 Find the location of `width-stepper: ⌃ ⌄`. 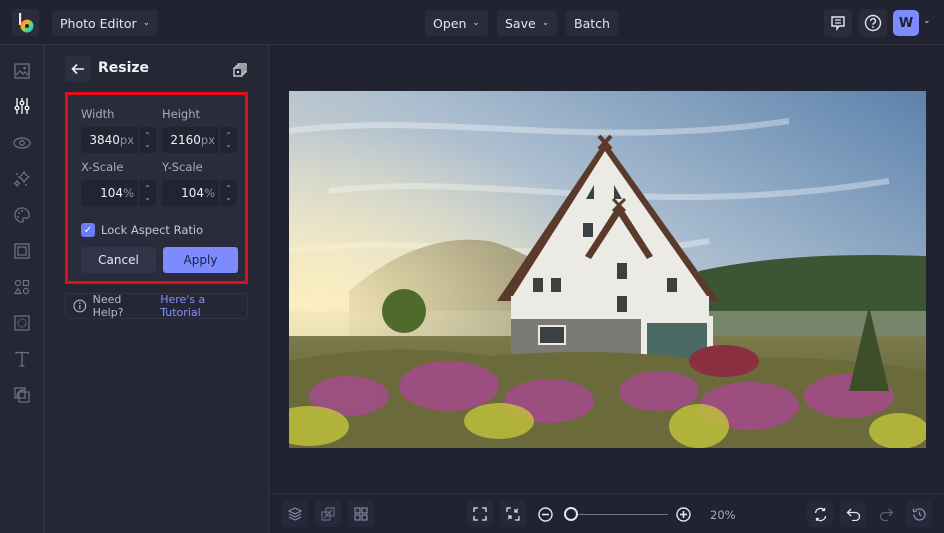

width-stepper: ⌃ ⌄ is located at coordinates (147, 140).